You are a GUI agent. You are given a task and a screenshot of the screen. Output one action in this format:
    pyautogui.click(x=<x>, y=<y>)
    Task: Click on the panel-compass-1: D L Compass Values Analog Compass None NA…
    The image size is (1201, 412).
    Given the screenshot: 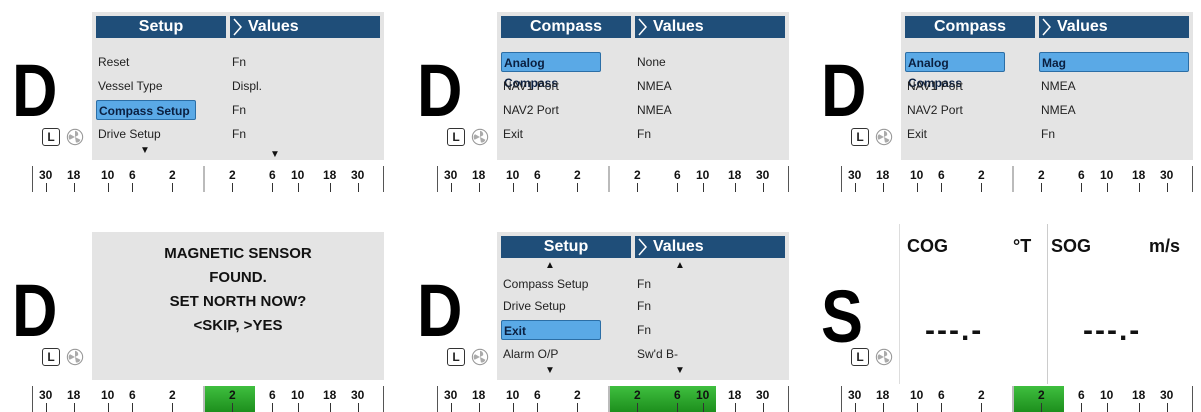 What is the action you would take?
    pyautogui.click(x=602, y=98)
    